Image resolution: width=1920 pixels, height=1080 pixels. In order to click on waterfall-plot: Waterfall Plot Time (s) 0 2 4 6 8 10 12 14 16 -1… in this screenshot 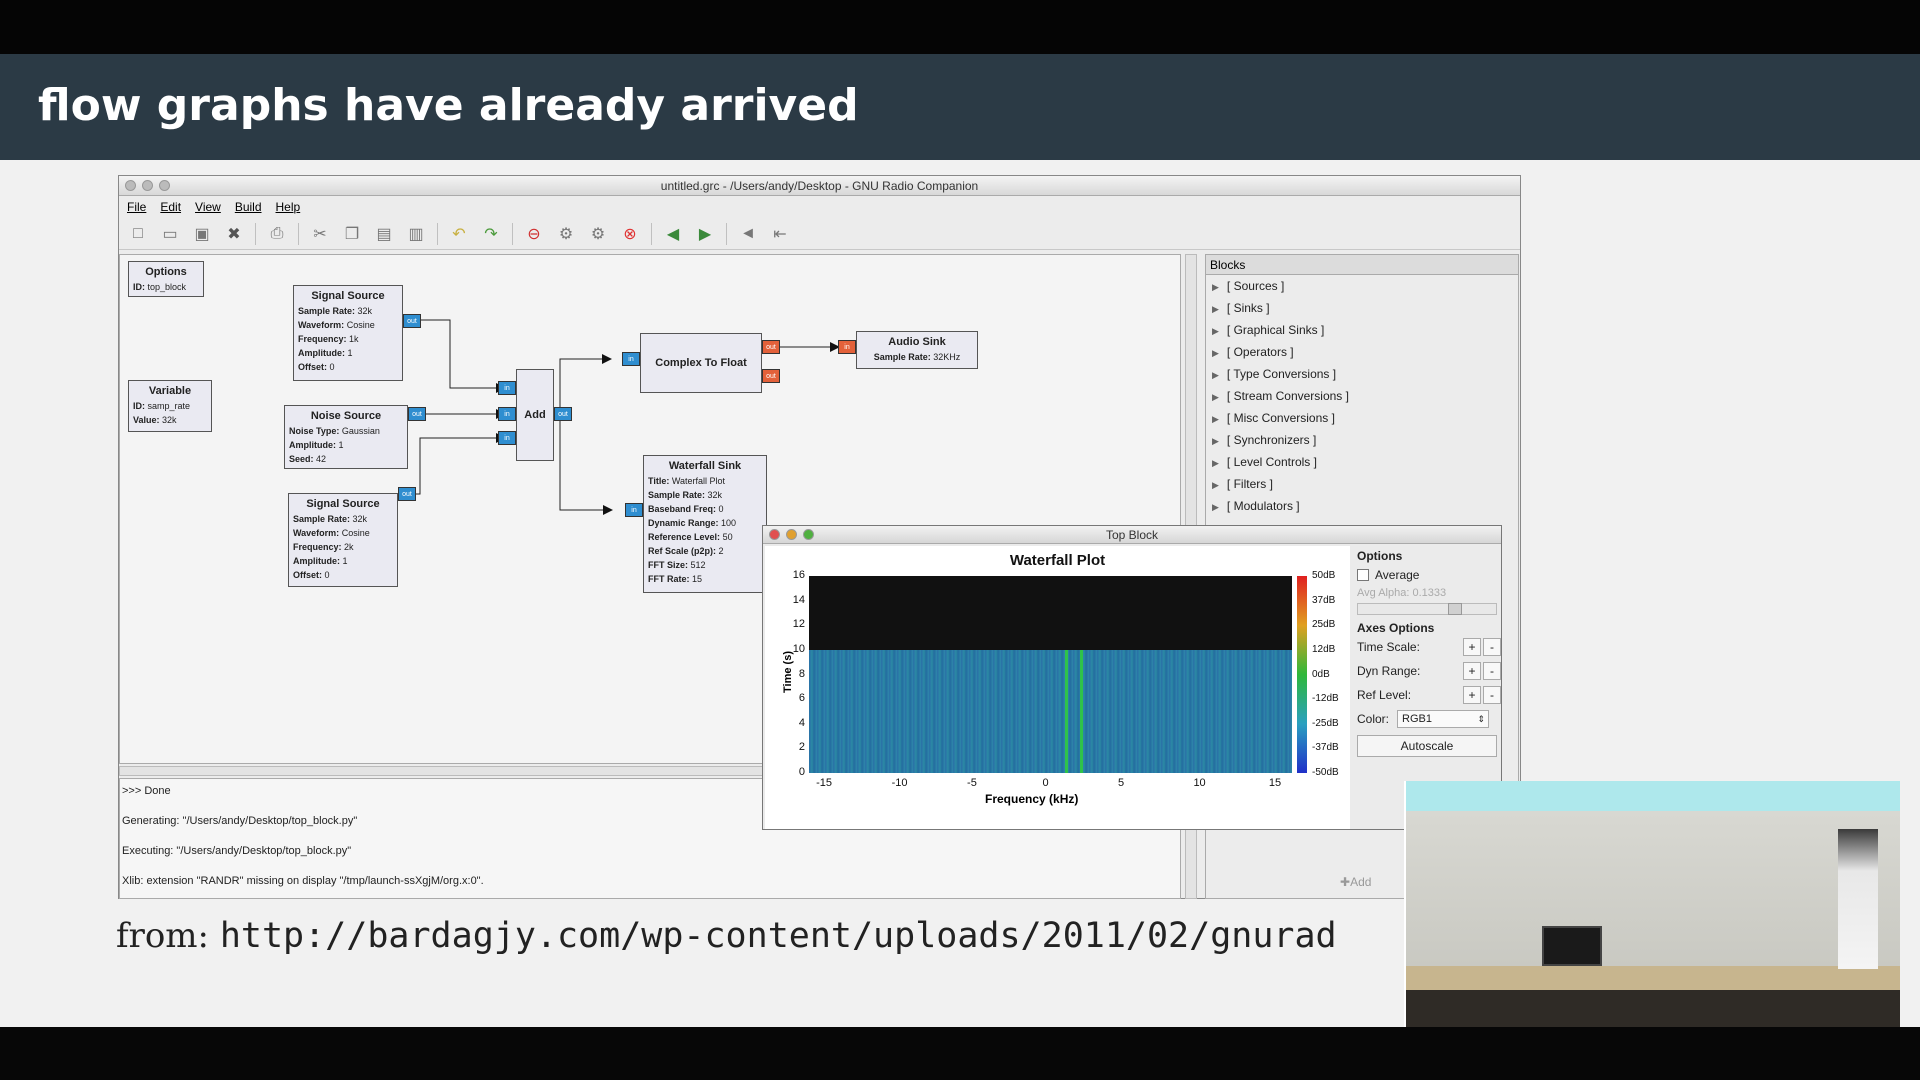, I will do `click(1057, 687)`.